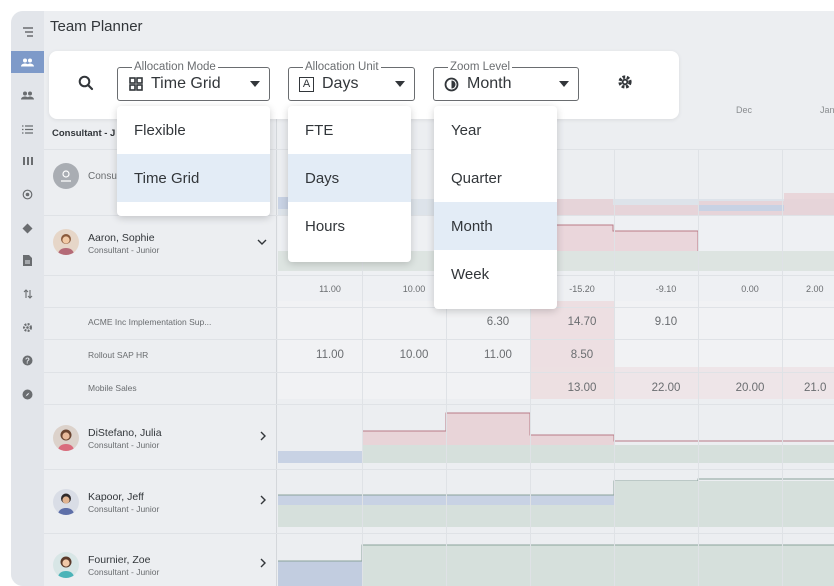 The height and width of the screenshot is (586, 834). Describe the element at coordinates (125, 433) in the screenshot. I see `person-name: DiStefano, Julia` at that location.